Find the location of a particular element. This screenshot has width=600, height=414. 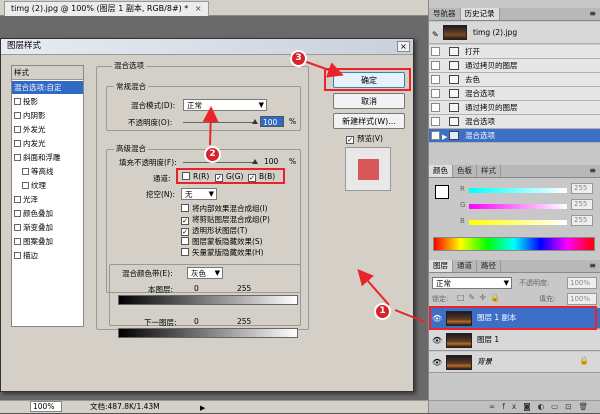

history-item-selected: ▶ 混合选项 is located at coordinates (514, 136).